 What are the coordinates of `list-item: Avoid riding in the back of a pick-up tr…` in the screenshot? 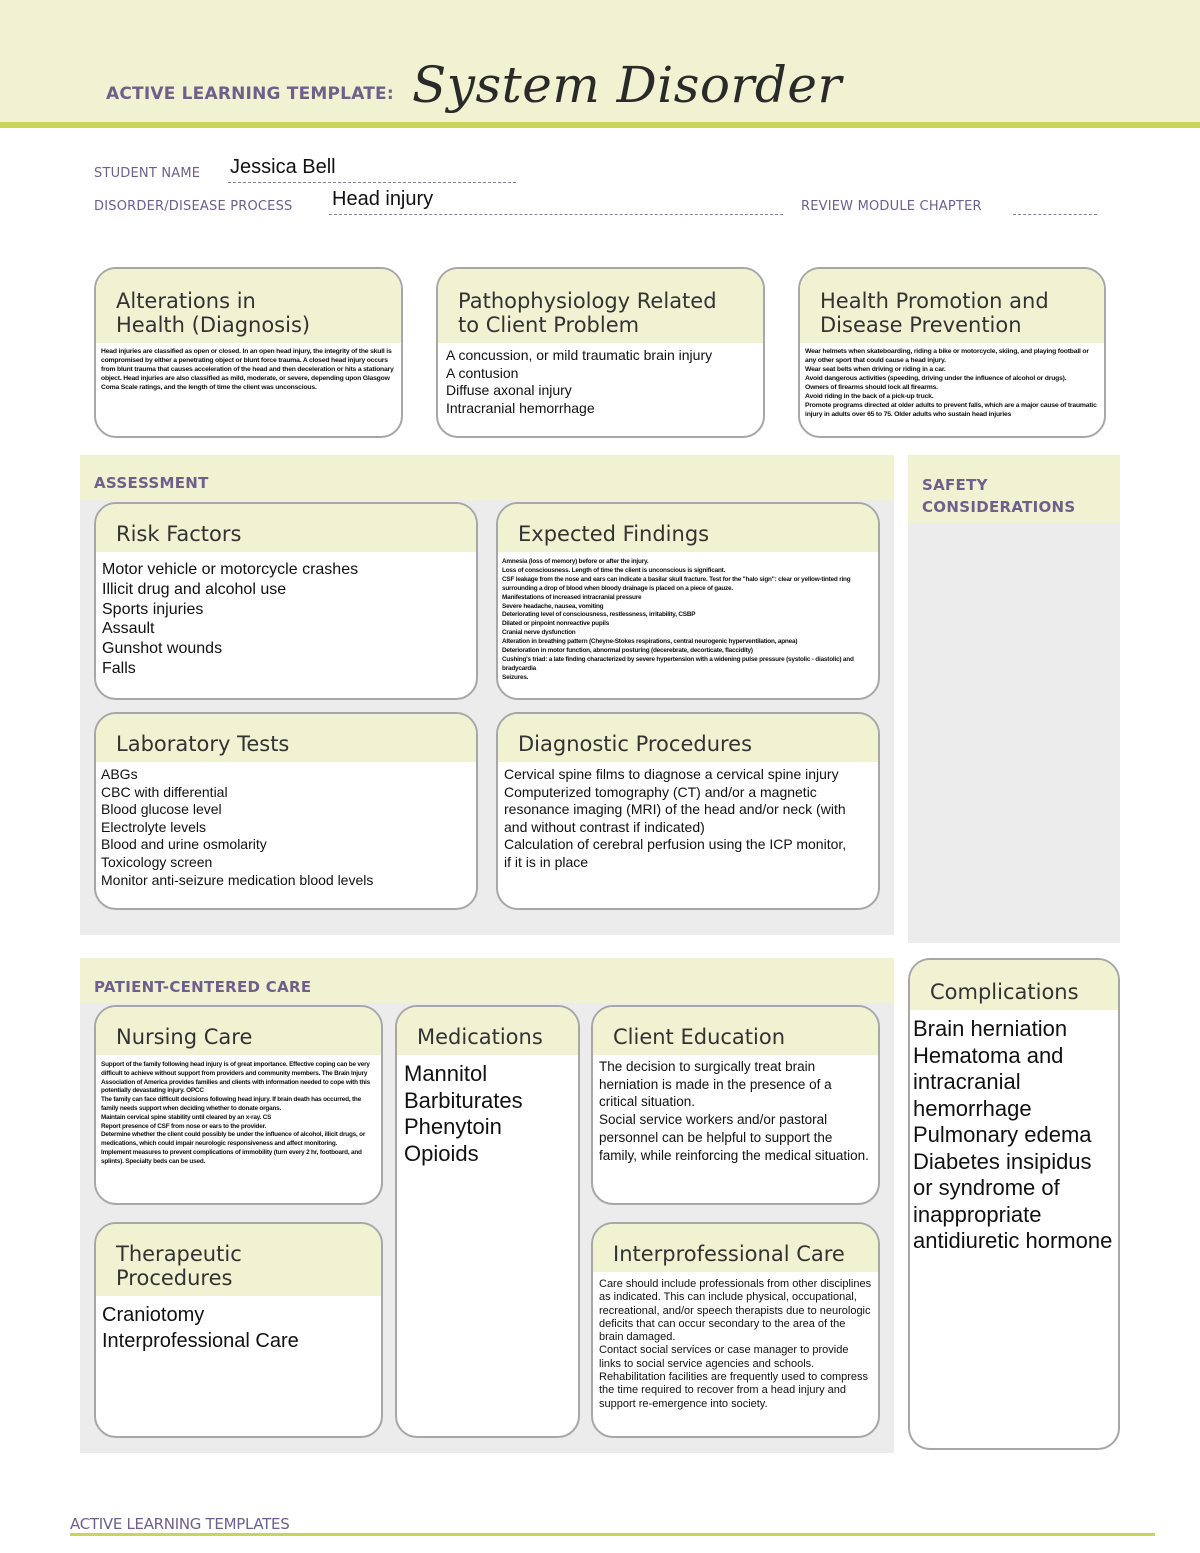 It's located at (869, 396).